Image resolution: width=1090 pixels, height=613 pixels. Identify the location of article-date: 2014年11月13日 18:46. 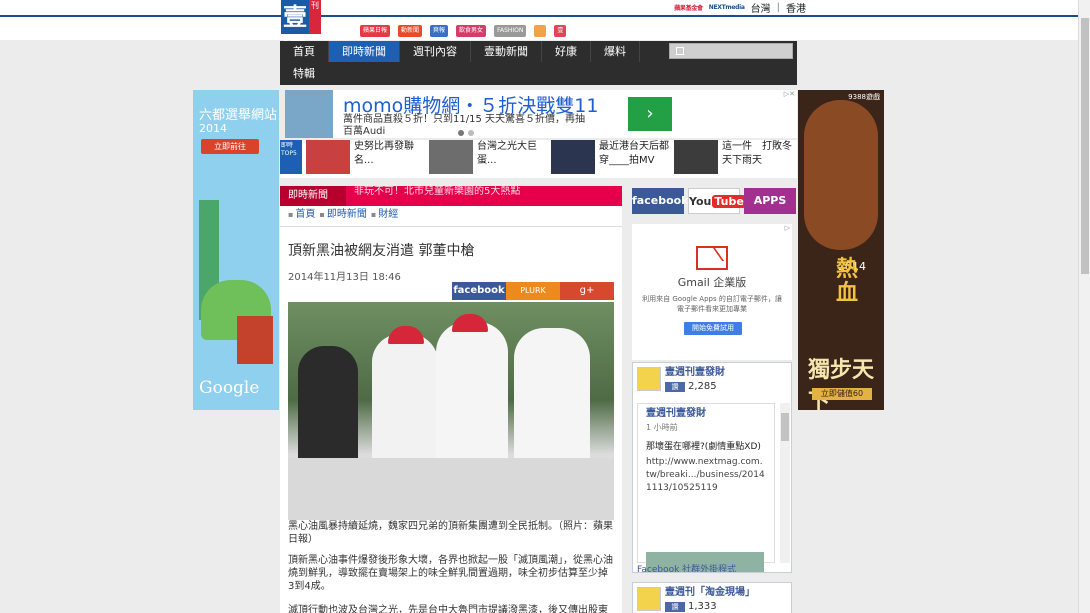
(344, 277).